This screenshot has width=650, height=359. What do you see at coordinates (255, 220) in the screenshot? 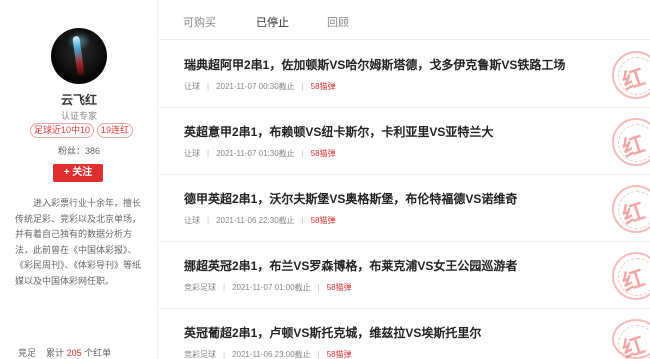
I see `article-time: 2021-11-06 22:30截止` at bounding box center [255, 220].